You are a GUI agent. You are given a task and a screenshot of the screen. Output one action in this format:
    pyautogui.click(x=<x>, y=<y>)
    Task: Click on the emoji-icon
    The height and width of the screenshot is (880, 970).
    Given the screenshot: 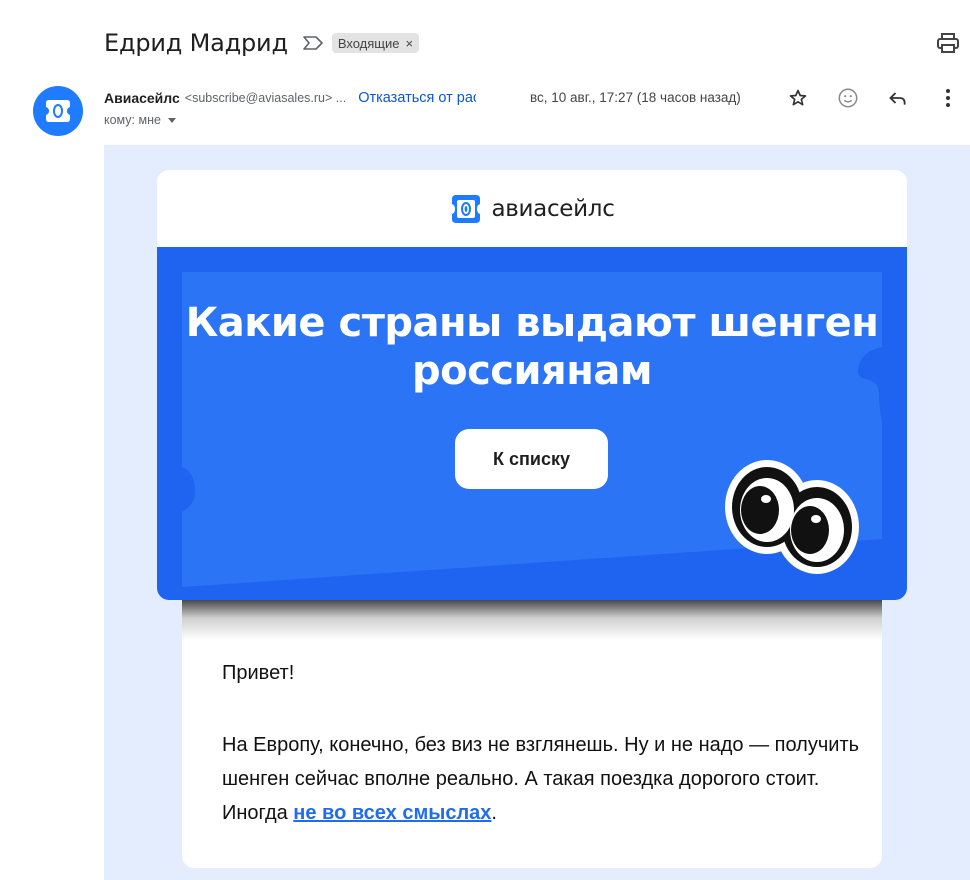 What is the action you would take?
    pyautogui.click(x=848, y=98)
    